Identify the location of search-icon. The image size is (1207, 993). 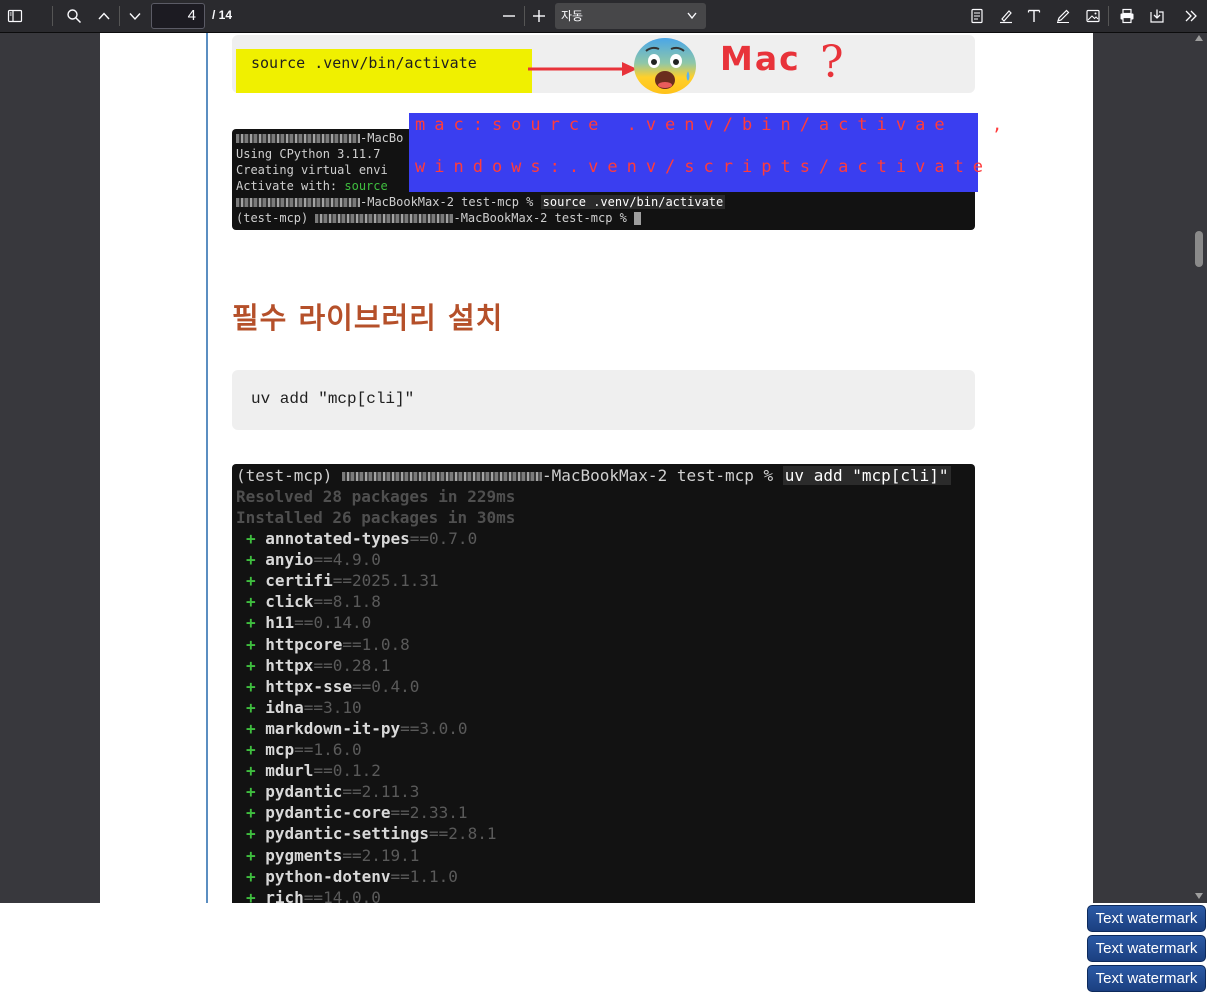
(74, 16).